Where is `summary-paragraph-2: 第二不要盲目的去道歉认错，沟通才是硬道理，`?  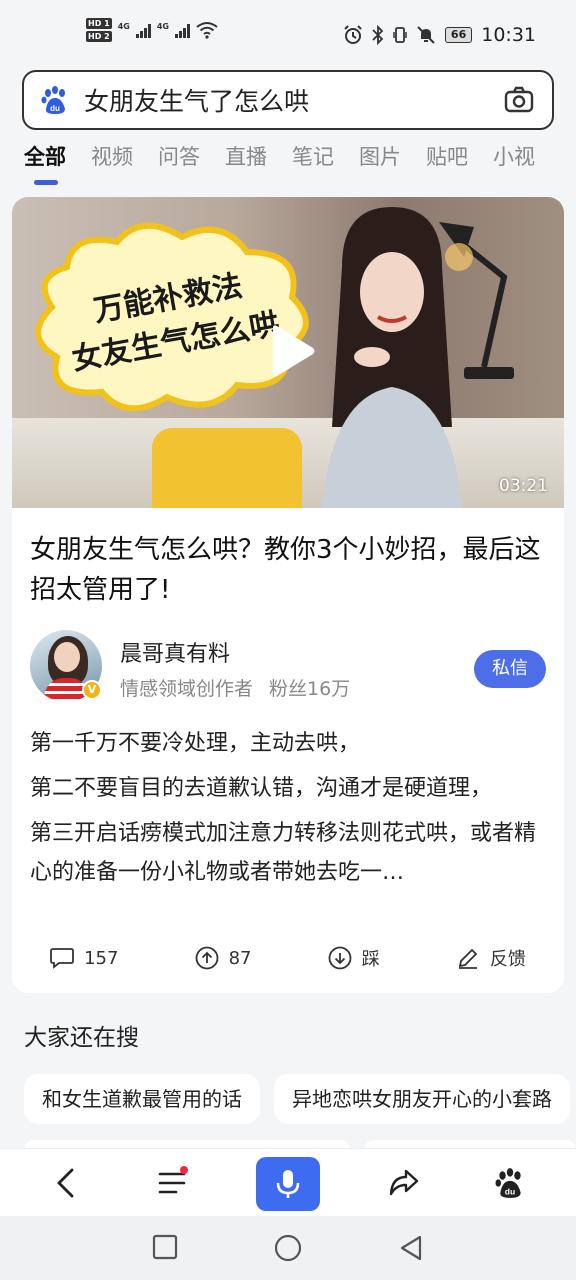 summary-paragraph-2: 第二不要盲目的去道歉认错，沟通才是硬道理， is located at coordinates (261, 788).